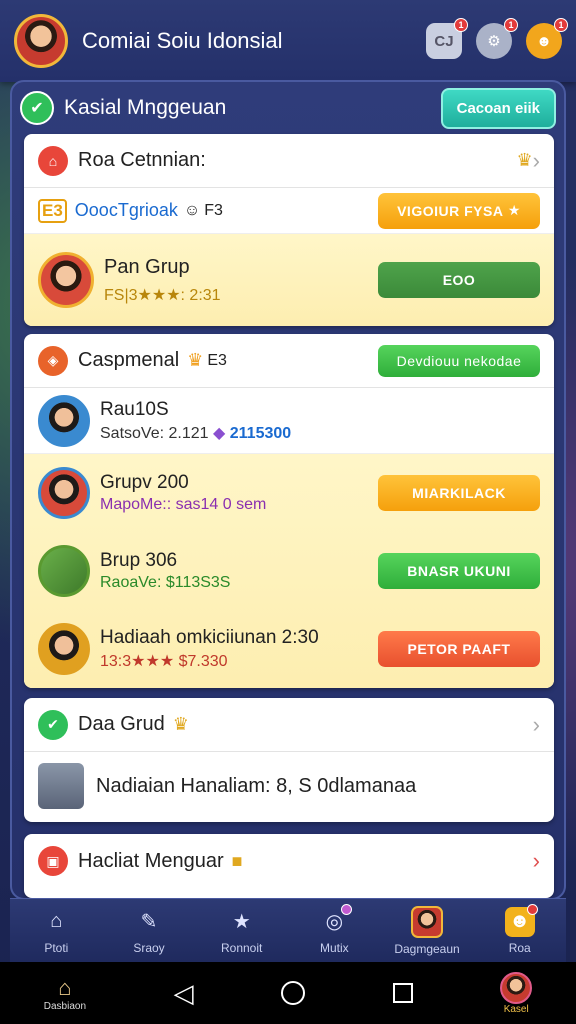 The image size is (576, 1024). Describe the element at coordinates (459, 571) in the screenshot. I see `bnasr-button: BNASR UKUNI` at that location.